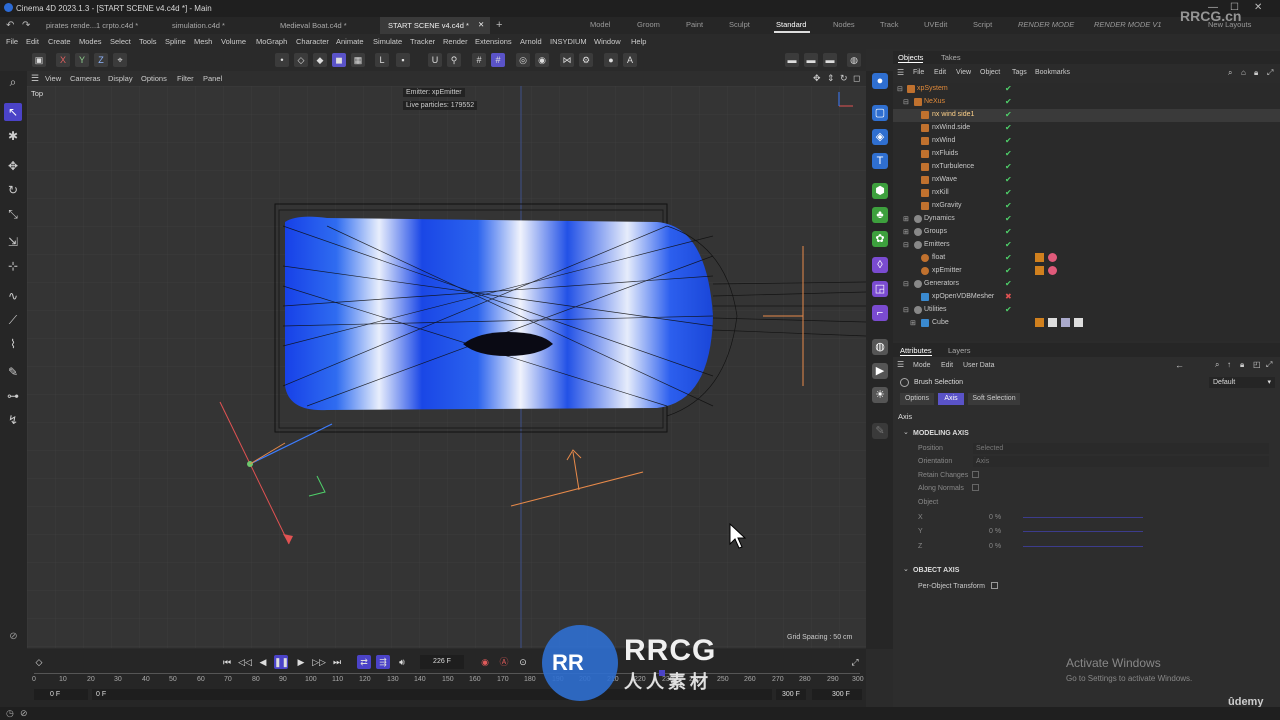 The width and height of the screenshot is (1280, 720). What do you see at coordinates (233, 41) in the screenshot?
I see `menu-volume: Volume` at bounding box center [233, 41].